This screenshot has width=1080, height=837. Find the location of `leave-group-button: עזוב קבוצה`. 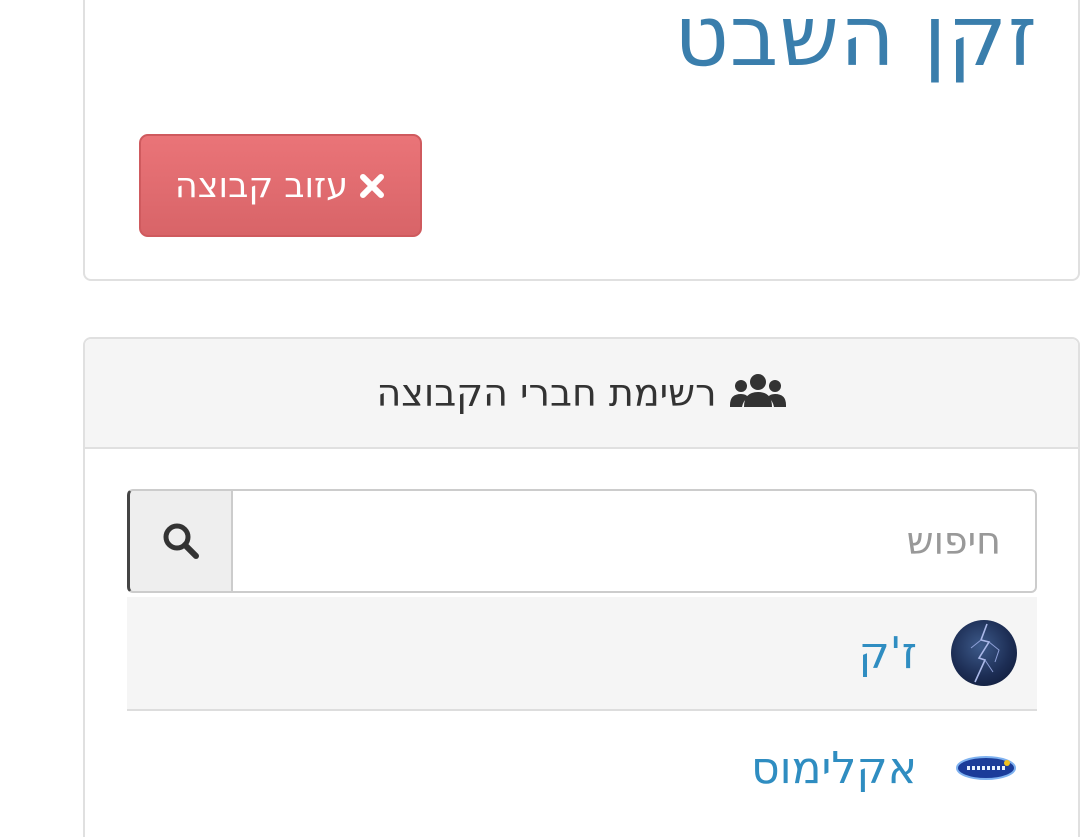

leave-group-button: עזוב קבוצה is located at coordinates (280, 185).